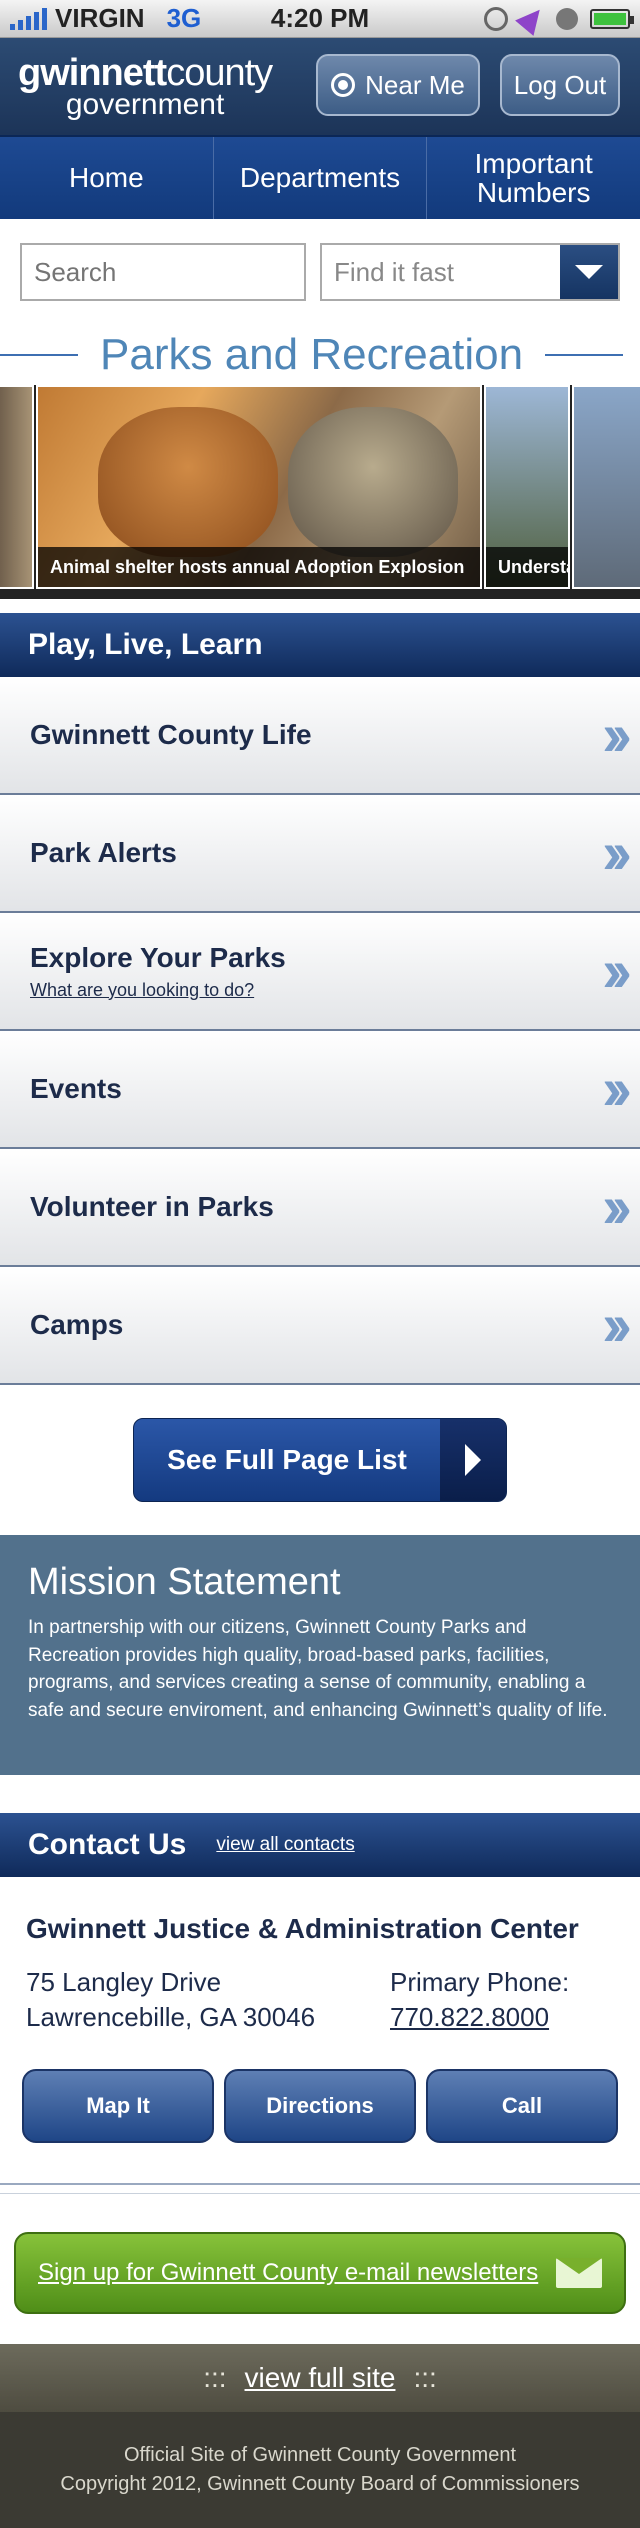 This screenshot has height=2528, width=640. I want to click on carousel-slide-prev, so click(17, 487).